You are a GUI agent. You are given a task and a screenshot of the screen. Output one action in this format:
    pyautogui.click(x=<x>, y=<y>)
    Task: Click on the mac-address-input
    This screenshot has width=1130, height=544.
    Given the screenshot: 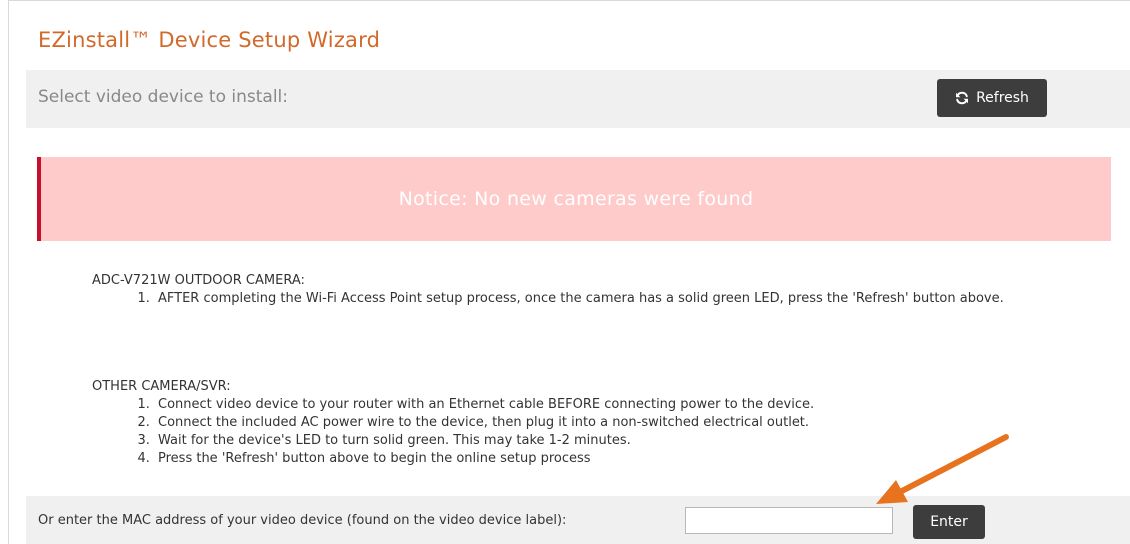 What is the action you would take?
    pyautogui.click(x=789, y=520)
    